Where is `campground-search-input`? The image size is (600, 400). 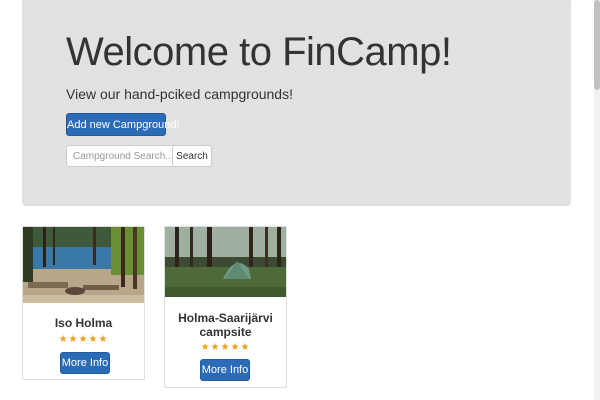
campground-search-input is located at coordinates (124, 156).